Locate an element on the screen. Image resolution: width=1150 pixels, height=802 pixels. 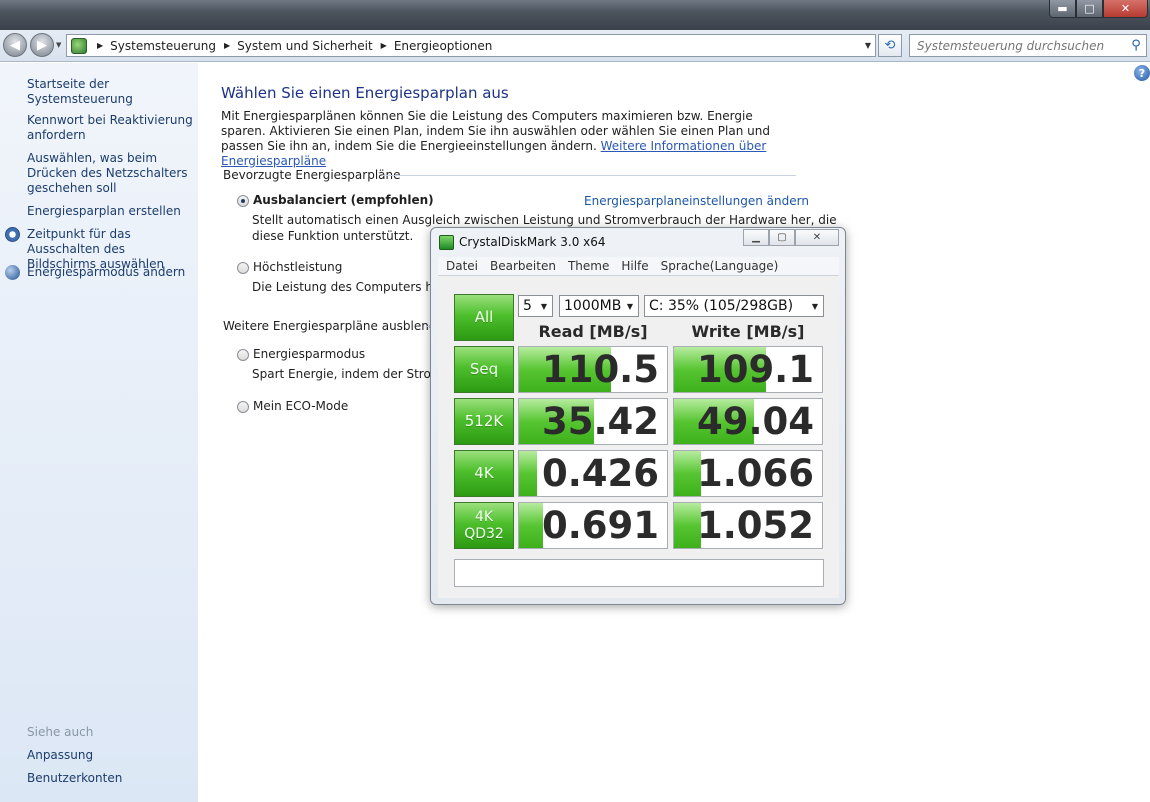
refresh-button: ⟲ is located at coordinates (890, 45).